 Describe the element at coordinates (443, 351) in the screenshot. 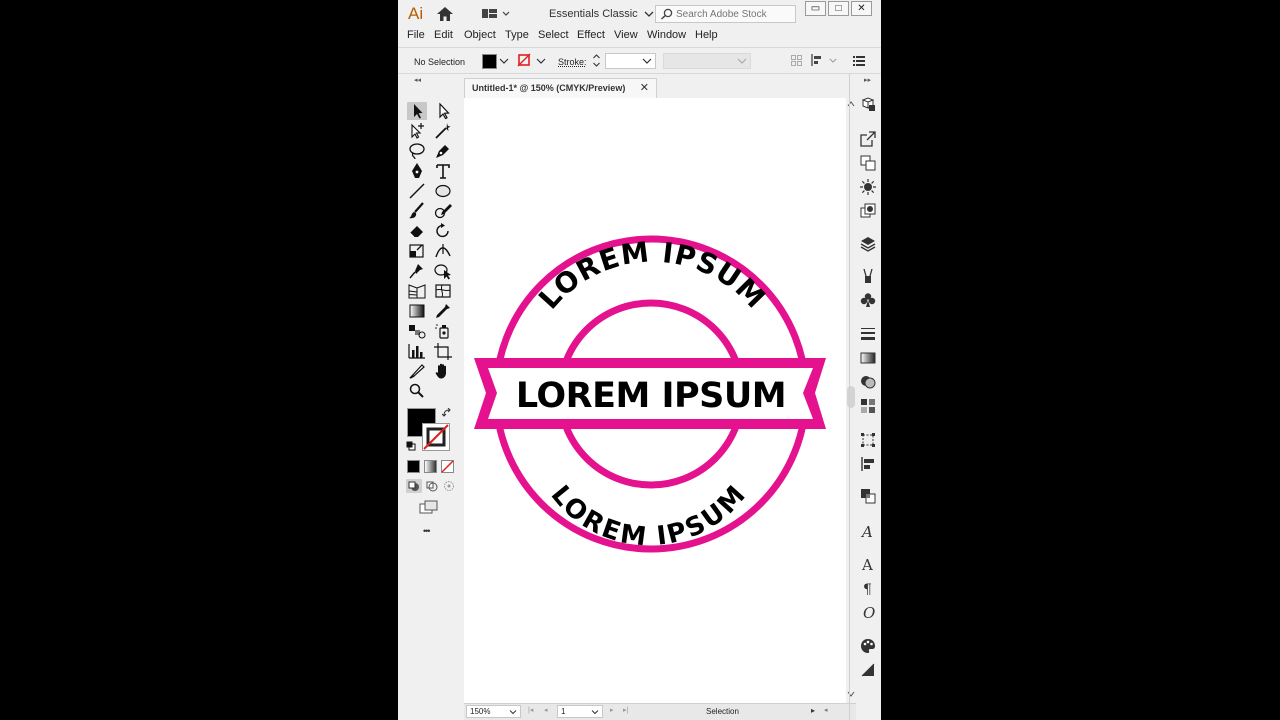

I see `artboard-tool` at that location.